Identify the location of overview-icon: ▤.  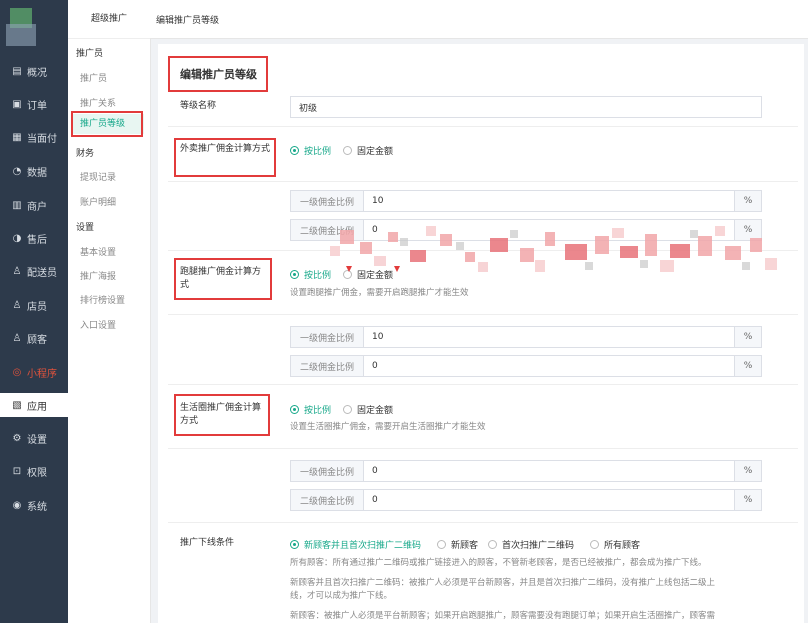
(17, 71).